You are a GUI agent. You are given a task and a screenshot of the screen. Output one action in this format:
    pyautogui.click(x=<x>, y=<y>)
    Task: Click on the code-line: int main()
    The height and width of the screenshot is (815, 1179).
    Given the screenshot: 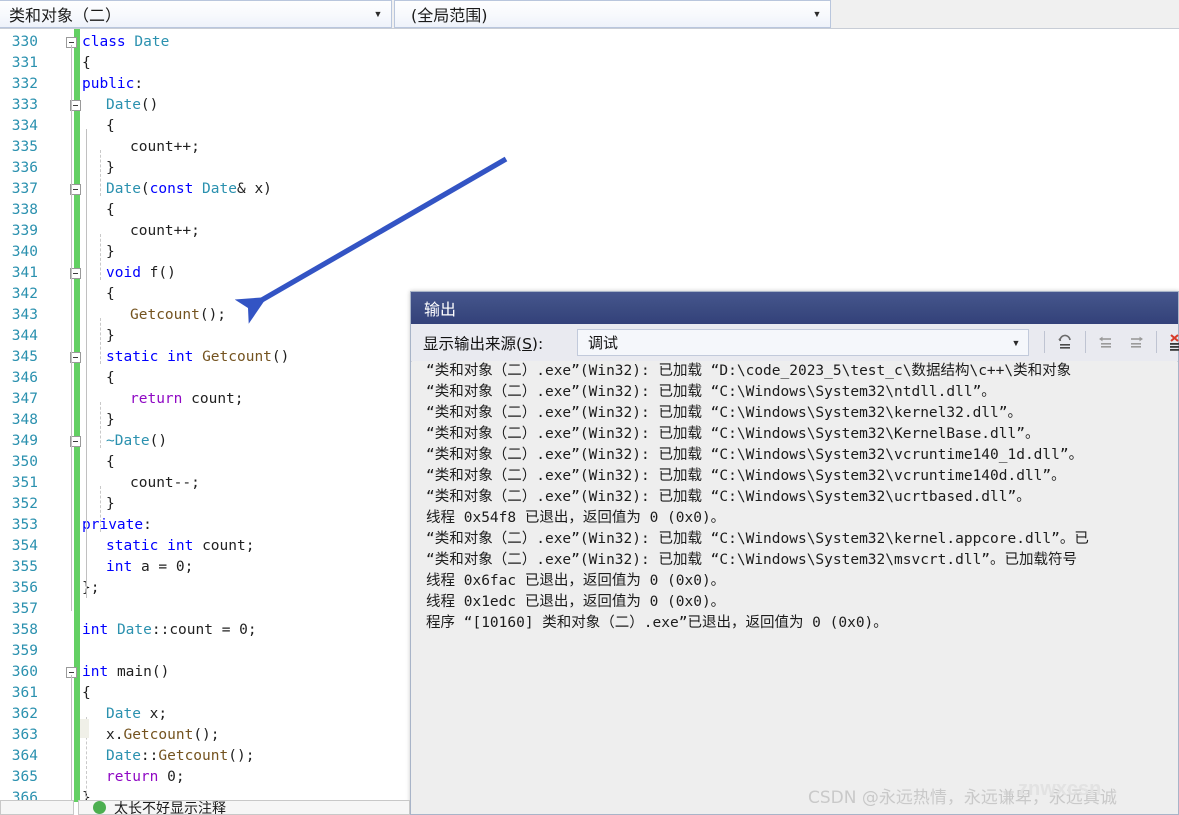 What is the action you would take?
    pyautogui.click(x=125, y=672)
    